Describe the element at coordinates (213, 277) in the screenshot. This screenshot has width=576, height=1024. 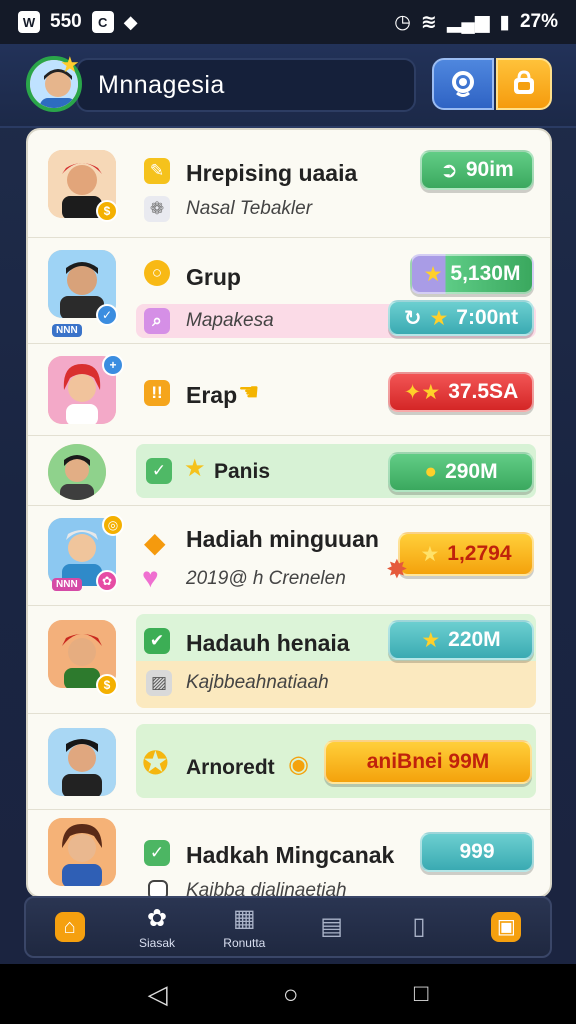
I see `item-title: Grup` at that location.